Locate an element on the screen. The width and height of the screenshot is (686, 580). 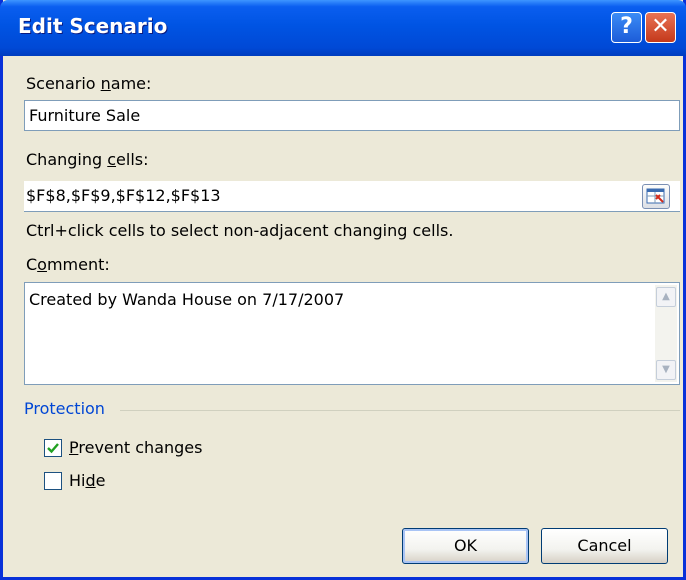
comment-label: Comment: is located at coordinates (68, 264).